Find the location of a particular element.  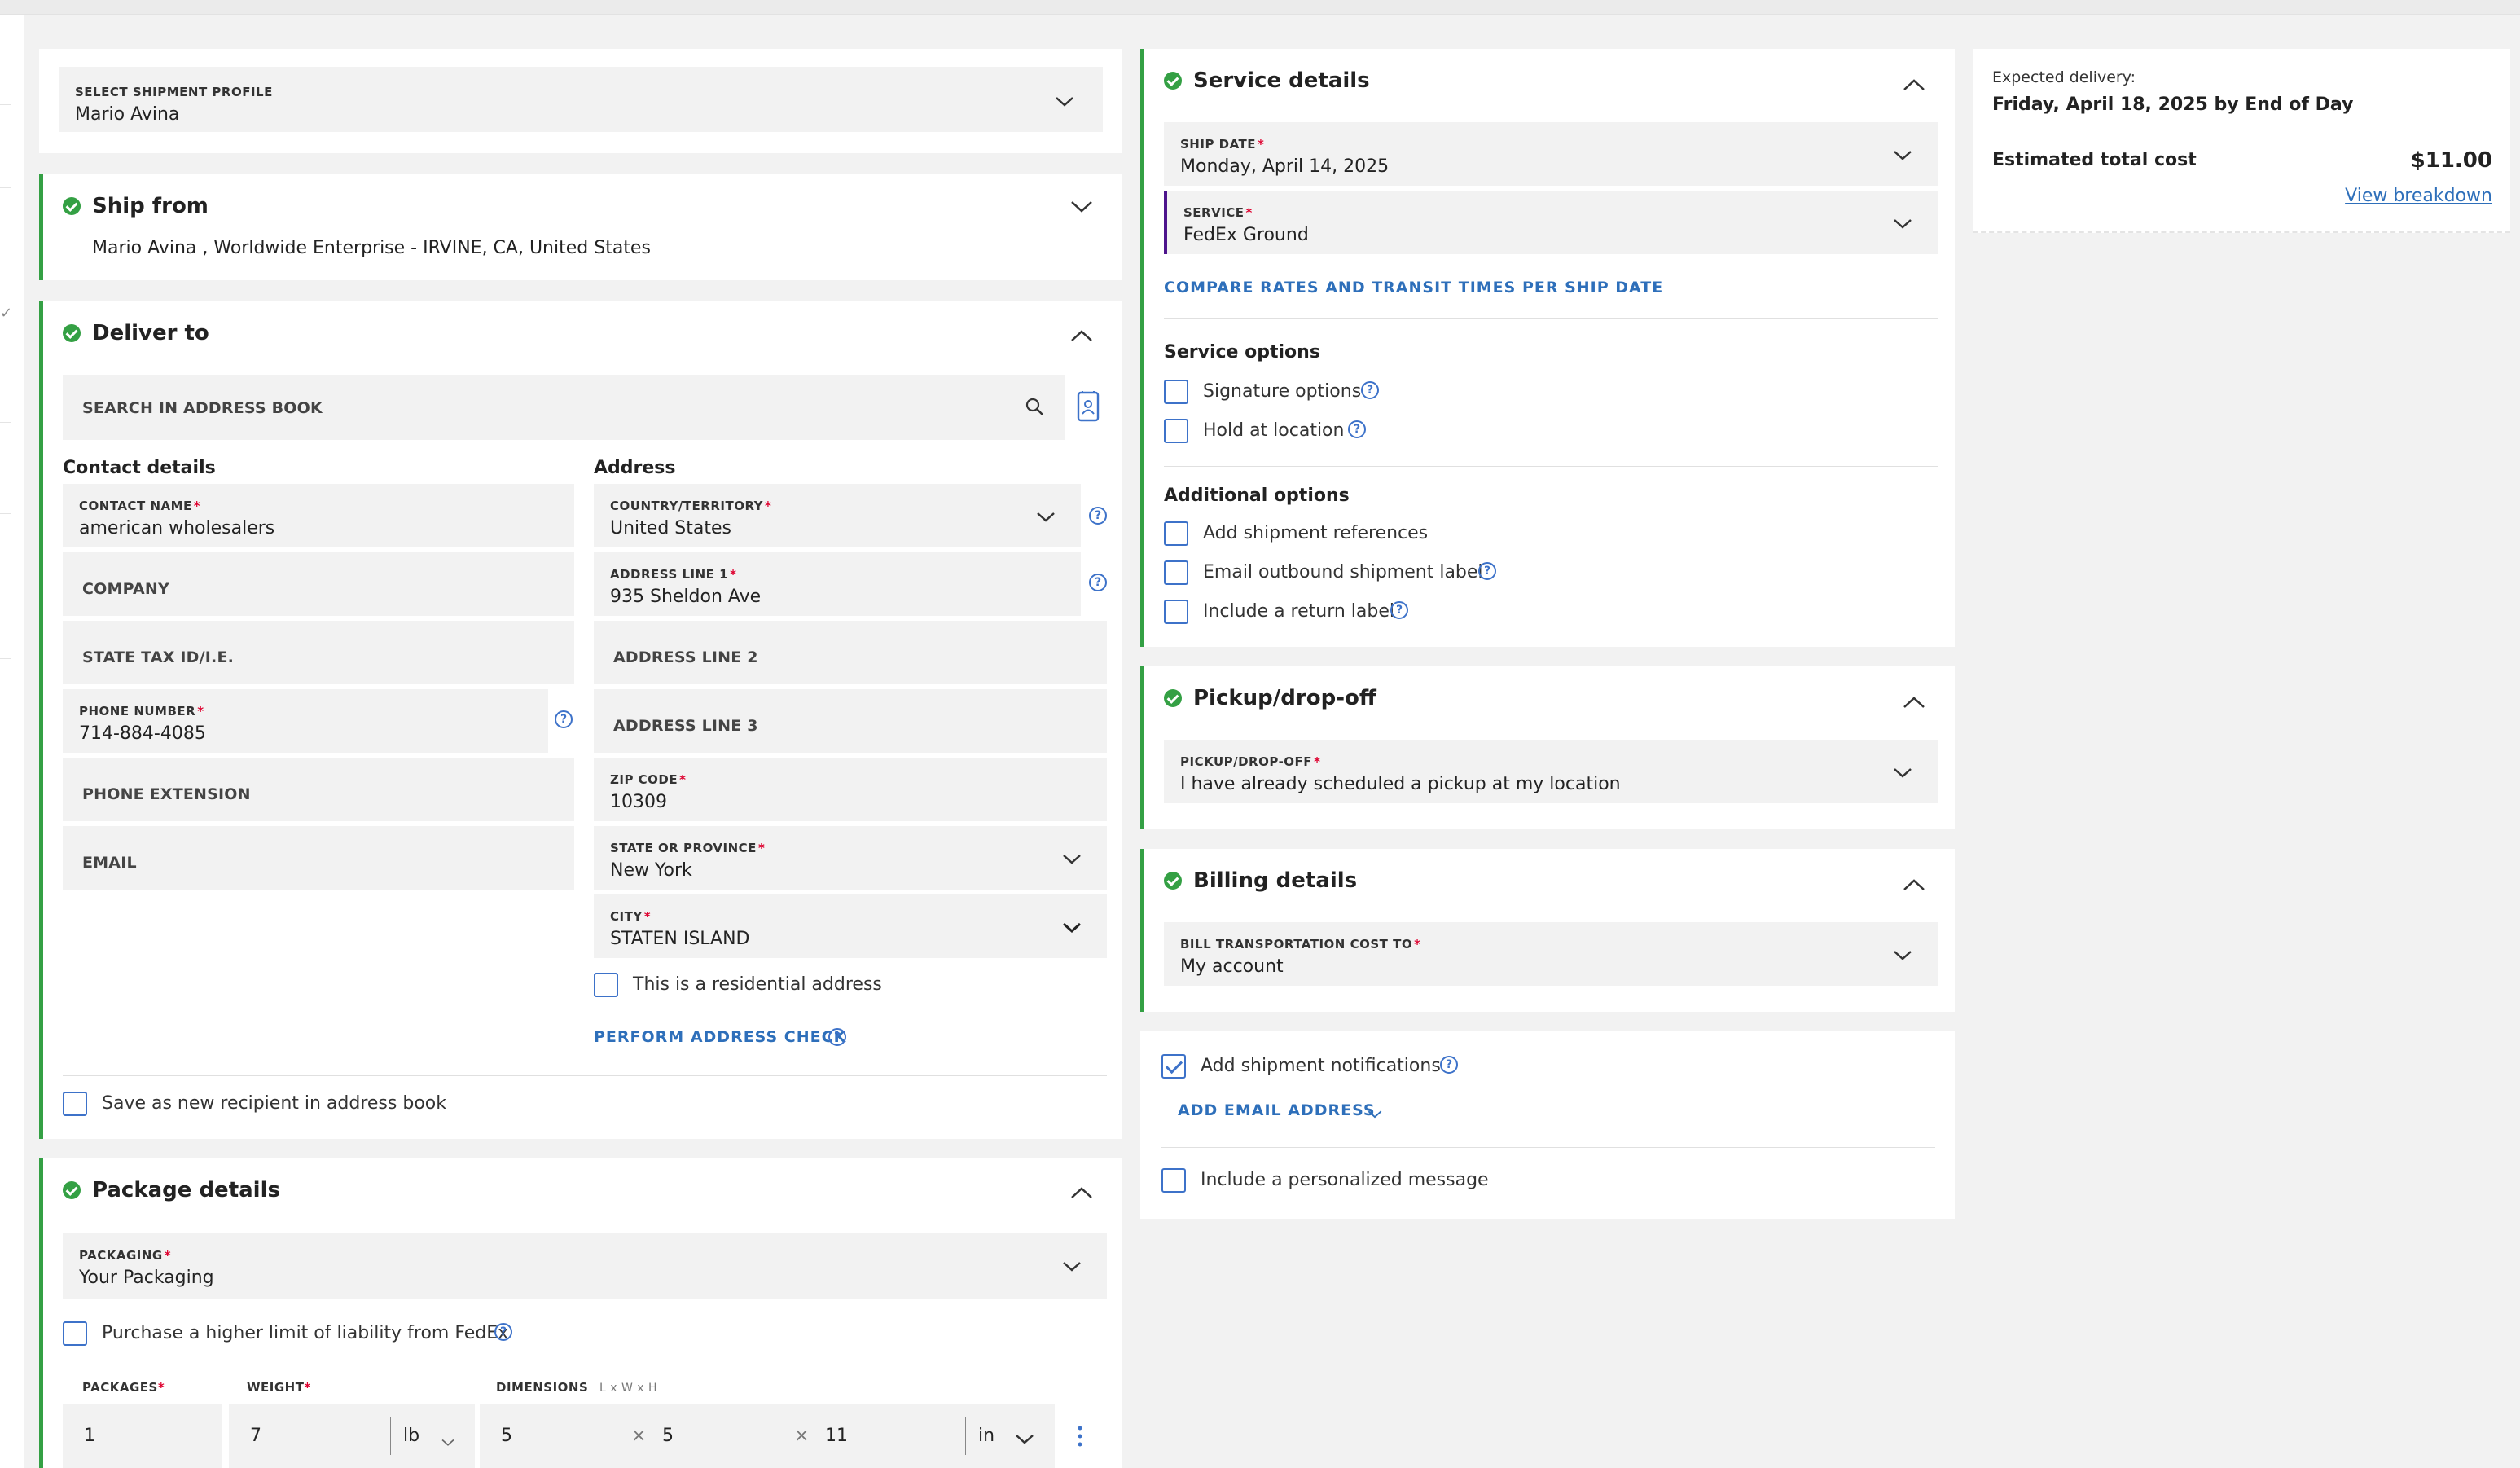

residential-checkbox is located at coordinates (606, 985).